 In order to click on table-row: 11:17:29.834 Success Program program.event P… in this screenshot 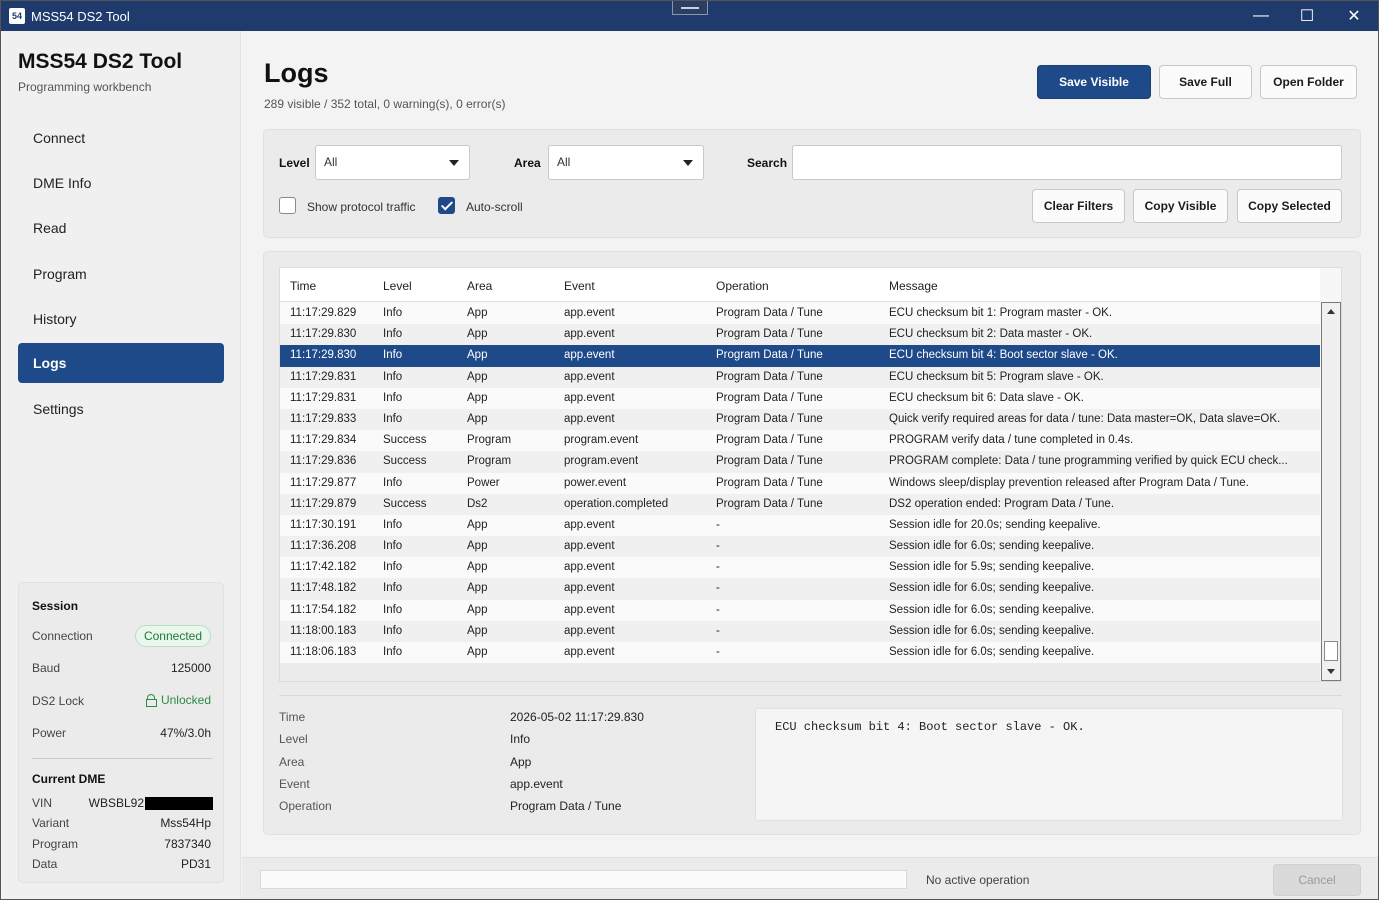, I will do `click(800, 441)`.